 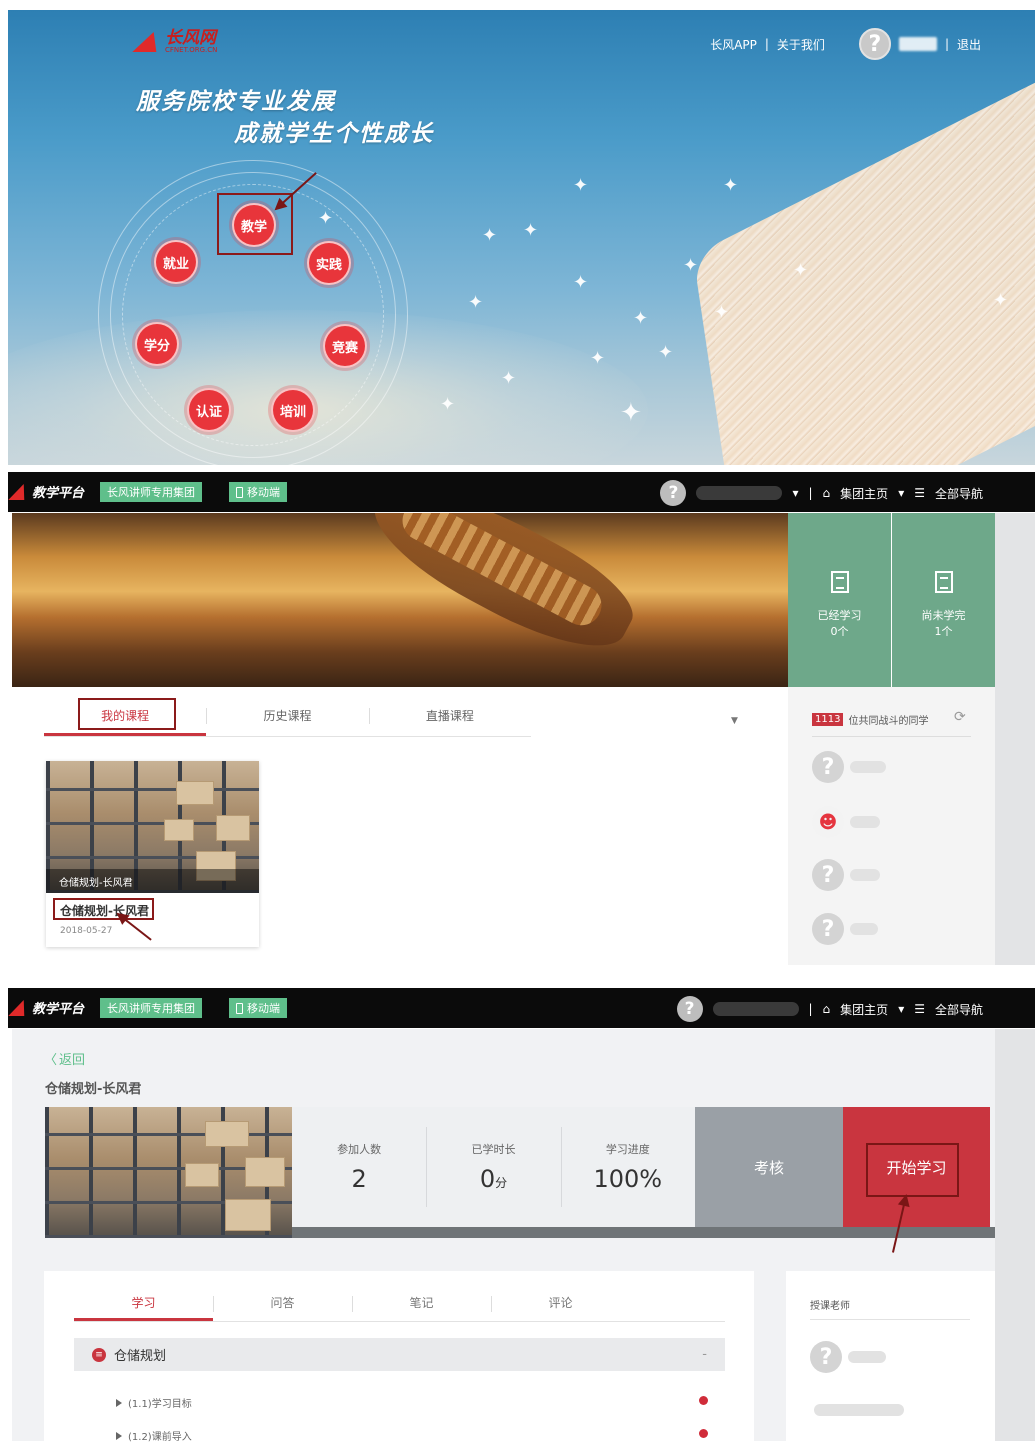 I want to click on tab-history-courses: 历史课程, so click(x=287, y=718).